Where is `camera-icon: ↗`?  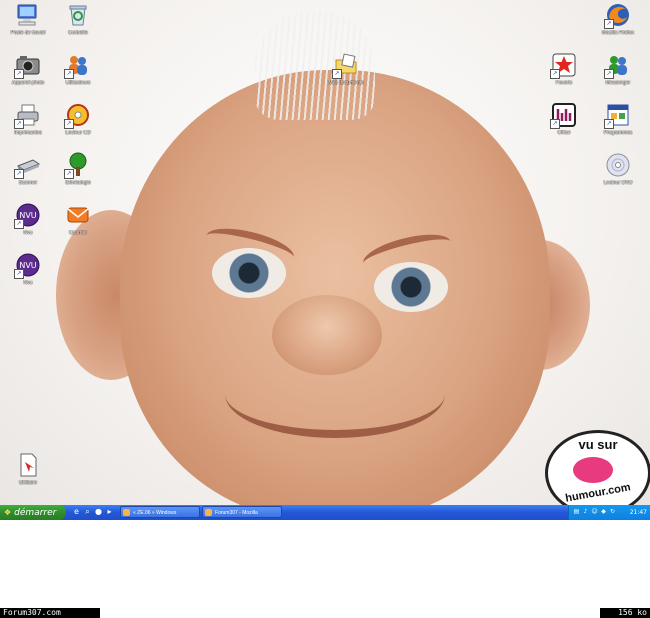
camera-icon: ↗ is located at coordinates (27, 65).